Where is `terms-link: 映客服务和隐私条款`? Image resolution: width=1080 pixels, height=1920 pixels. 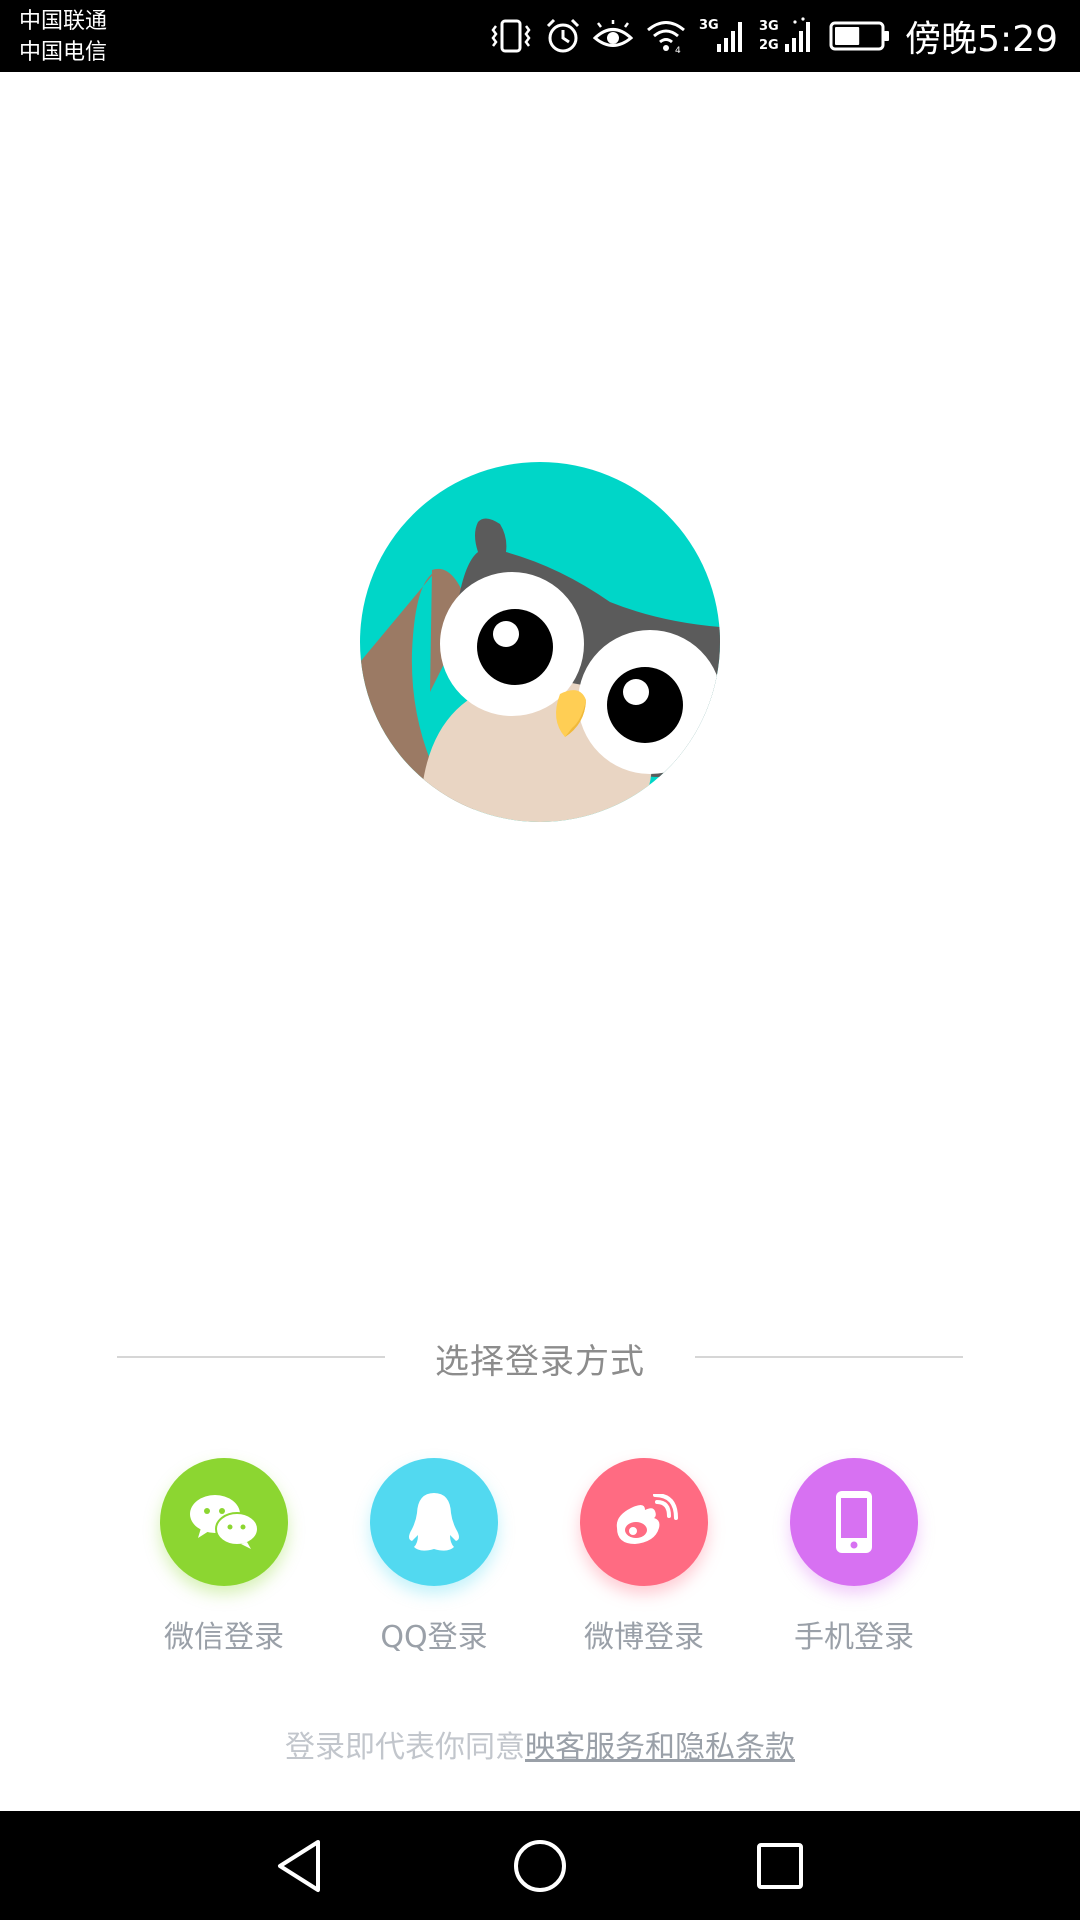
terms-link: 映客服务和隐私条款 is located at coordinates (660, 1747).